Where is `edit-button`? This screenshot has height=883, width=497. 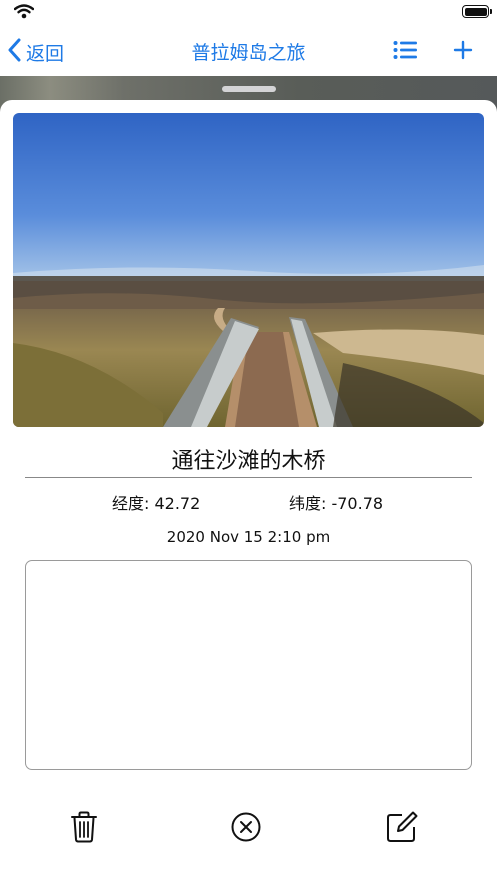
edit-button is located at coordinates (402, 828).